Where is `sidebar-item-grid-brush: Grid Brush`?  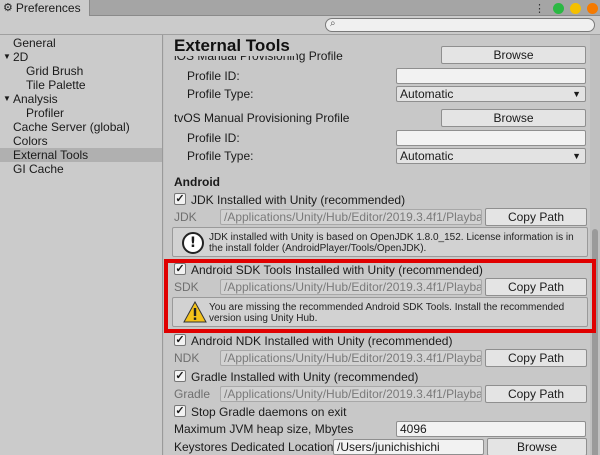
sidebar-item-grid-brush: Grid Brush is located at coordinates (81, 71).